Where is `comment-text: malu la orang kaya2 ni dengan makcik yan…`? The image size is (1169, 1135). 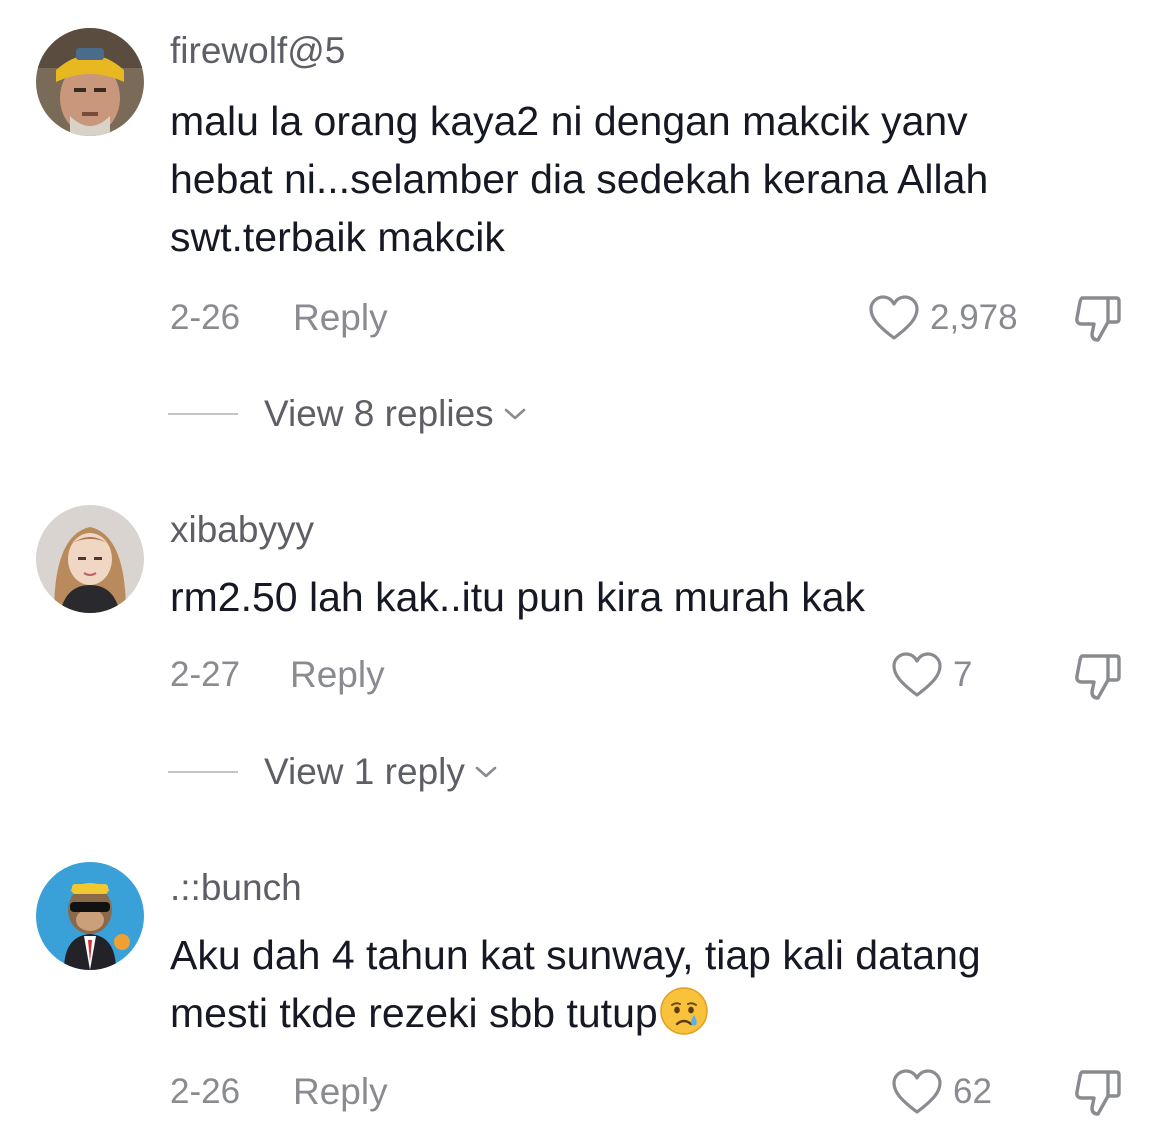
comment-text: malu la orang kaya2 ni dengan makcik yan… is located at coordinates (579, 179).